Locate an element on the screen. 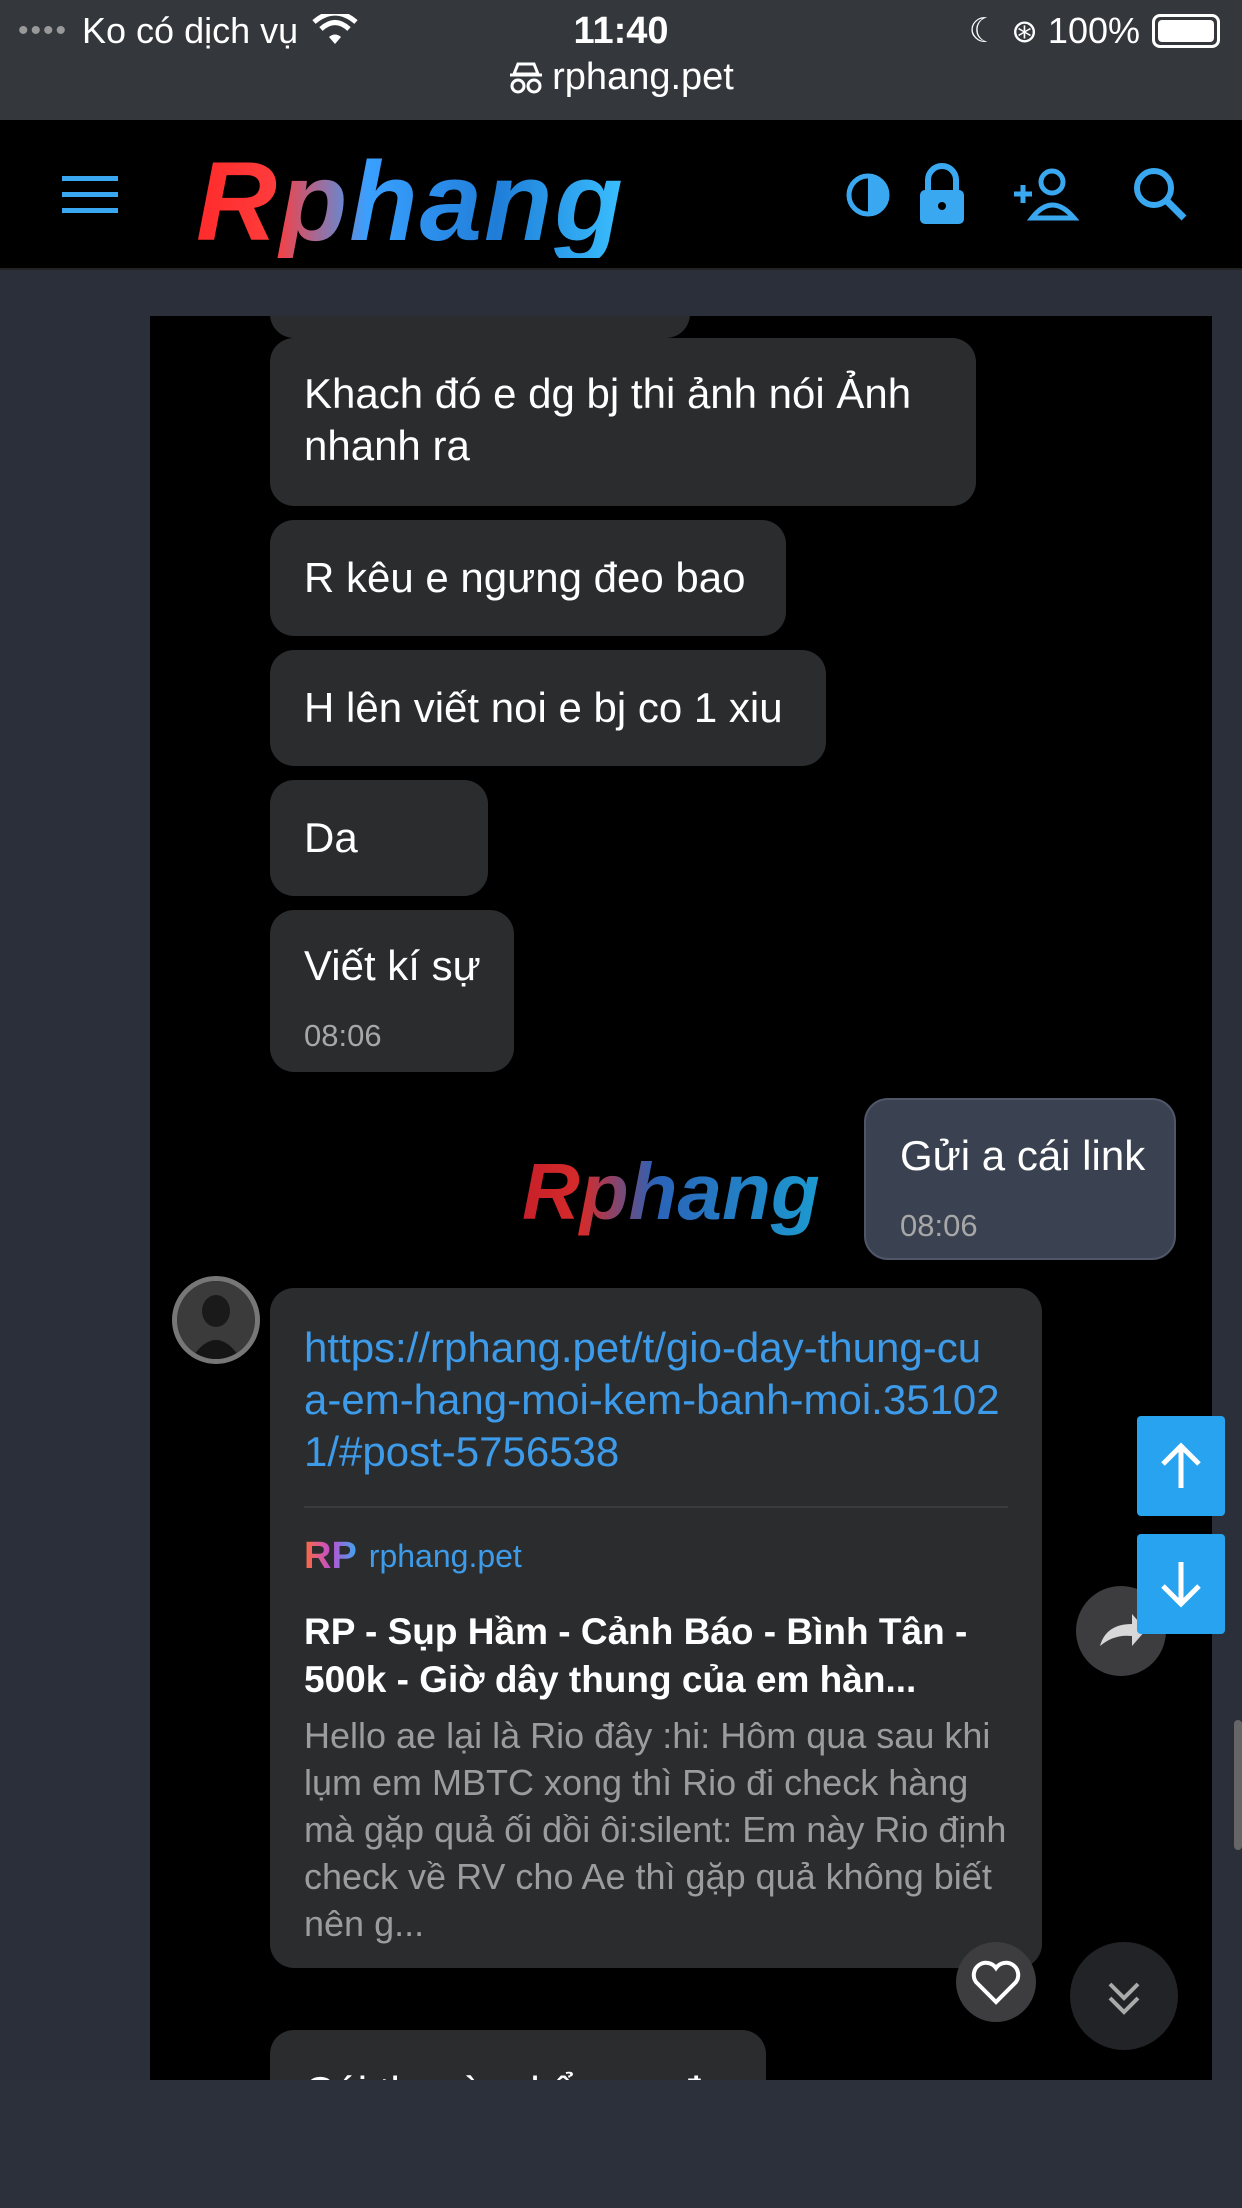  message-text: H lên viết noi e bj co 1 xiu is located at coordinates (543, 707).